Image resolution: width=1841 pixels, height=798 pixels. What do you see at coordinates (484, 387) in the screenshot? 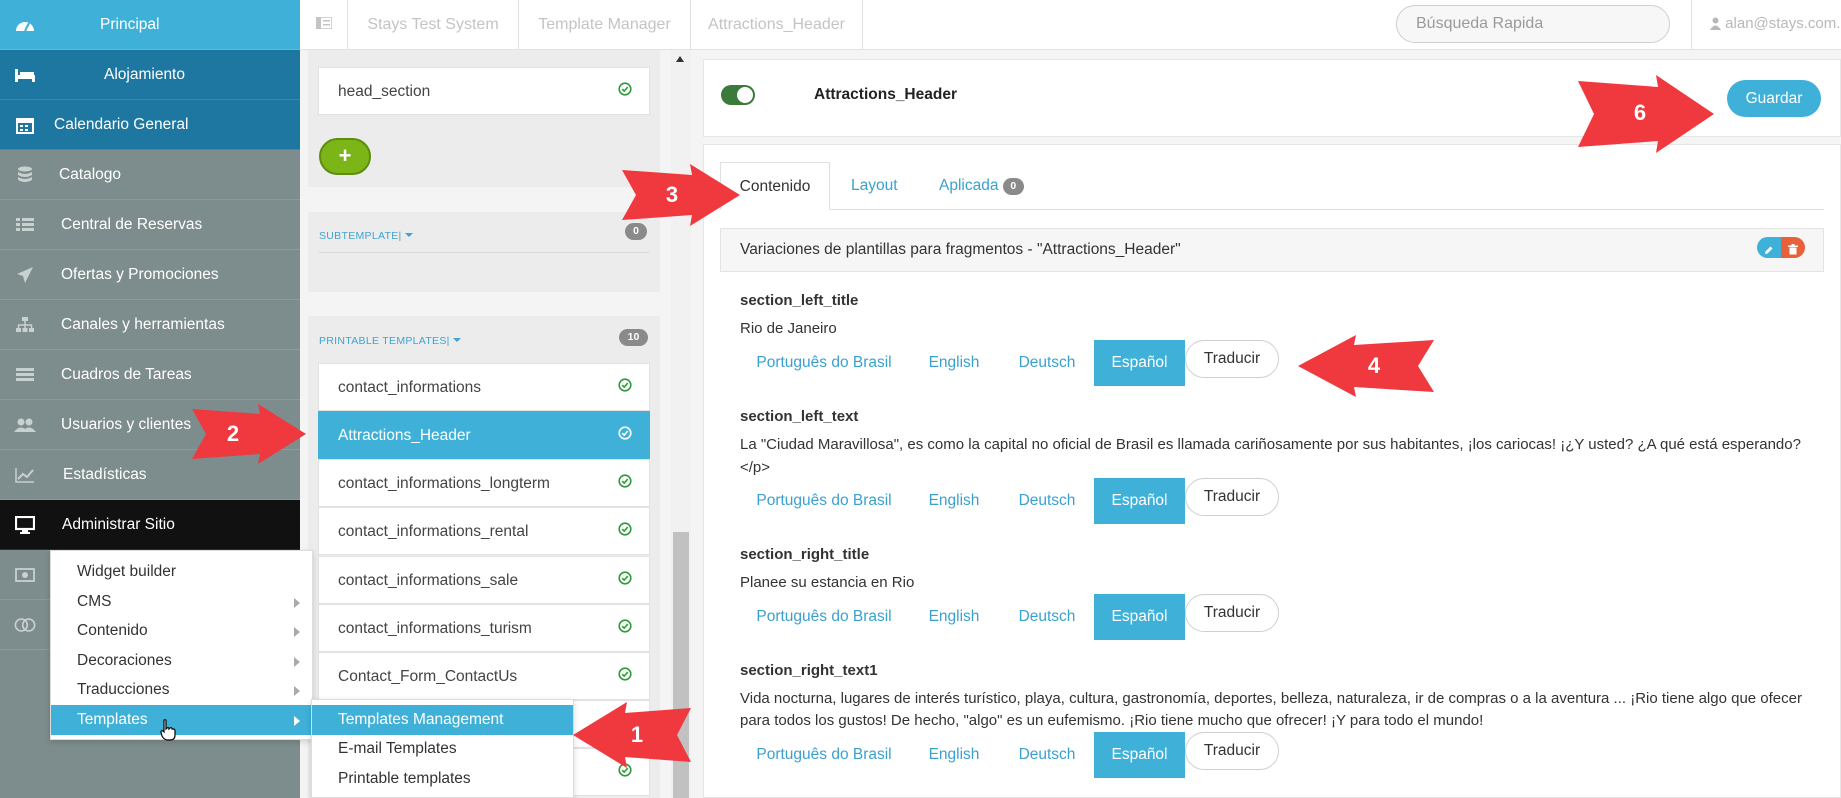
I see `list-item-template: contact_informations` at bounding box center [484, 387].